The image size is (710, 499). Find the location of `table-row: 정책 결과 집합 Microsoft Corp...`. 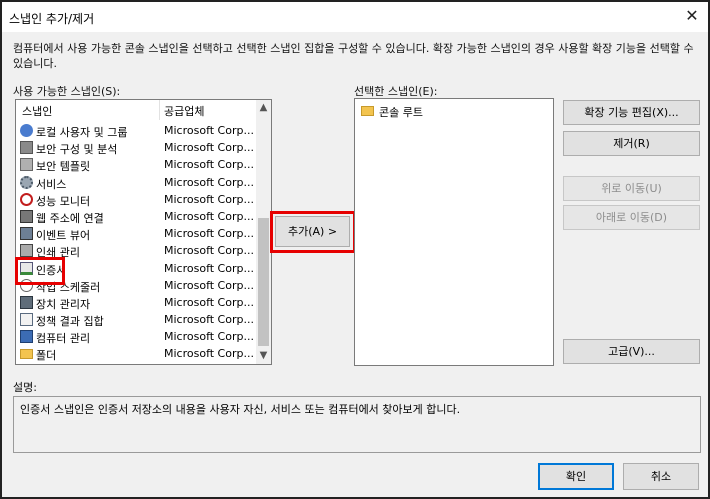

table-row: 정책 결과 집합 Microsoft Corp... is located at coordinates (137, 319).